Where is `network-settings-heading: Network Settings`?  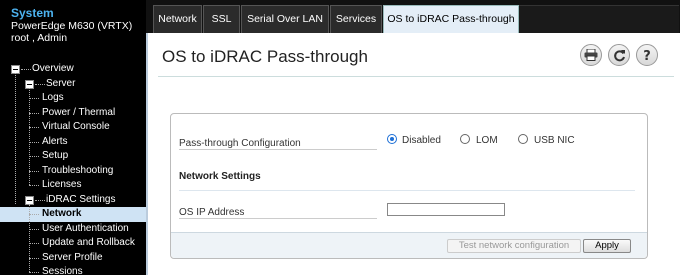 network-settings-heading: Network Settings is located at coordinates (220, 176).